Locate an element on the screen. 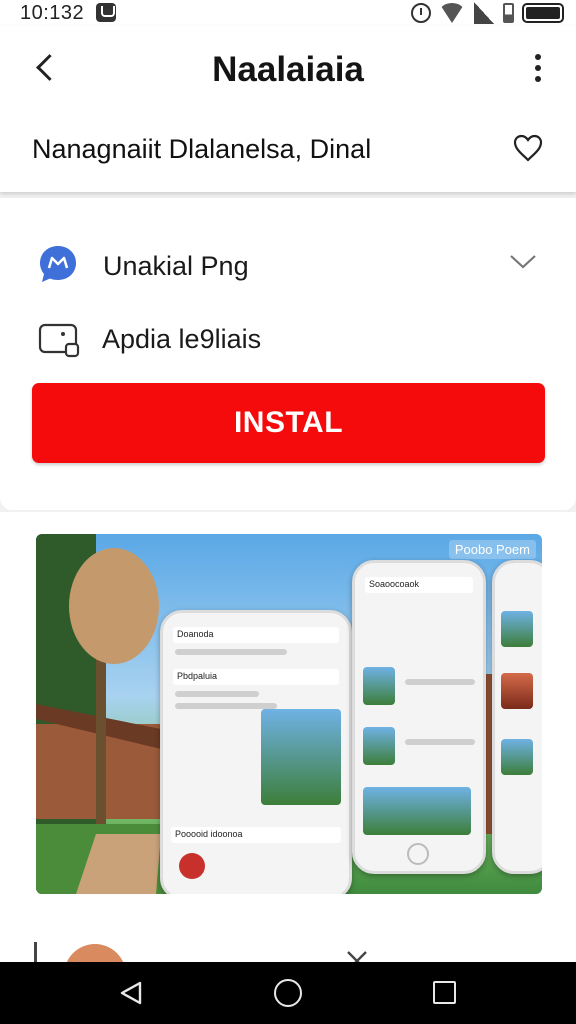 The width and height of the screenshot is (576, 1024). phone-header: Doanoda is located at coordinates (256, 635).